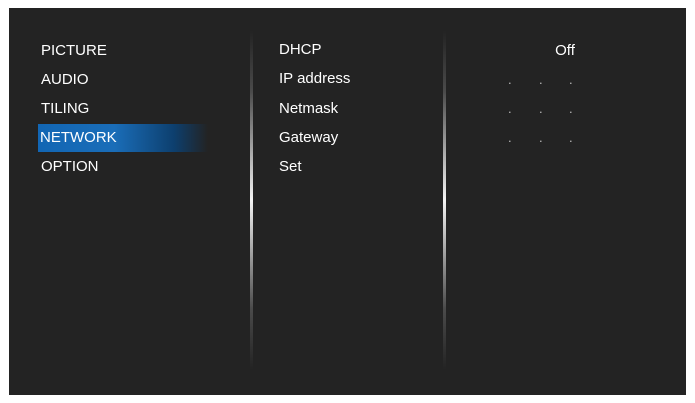 The height and width of the screenshot is (403, 695). Describe the element at coordinates (74, 50) in the screenshot. I see `main-menu-item-label: PICTURE` at that location.